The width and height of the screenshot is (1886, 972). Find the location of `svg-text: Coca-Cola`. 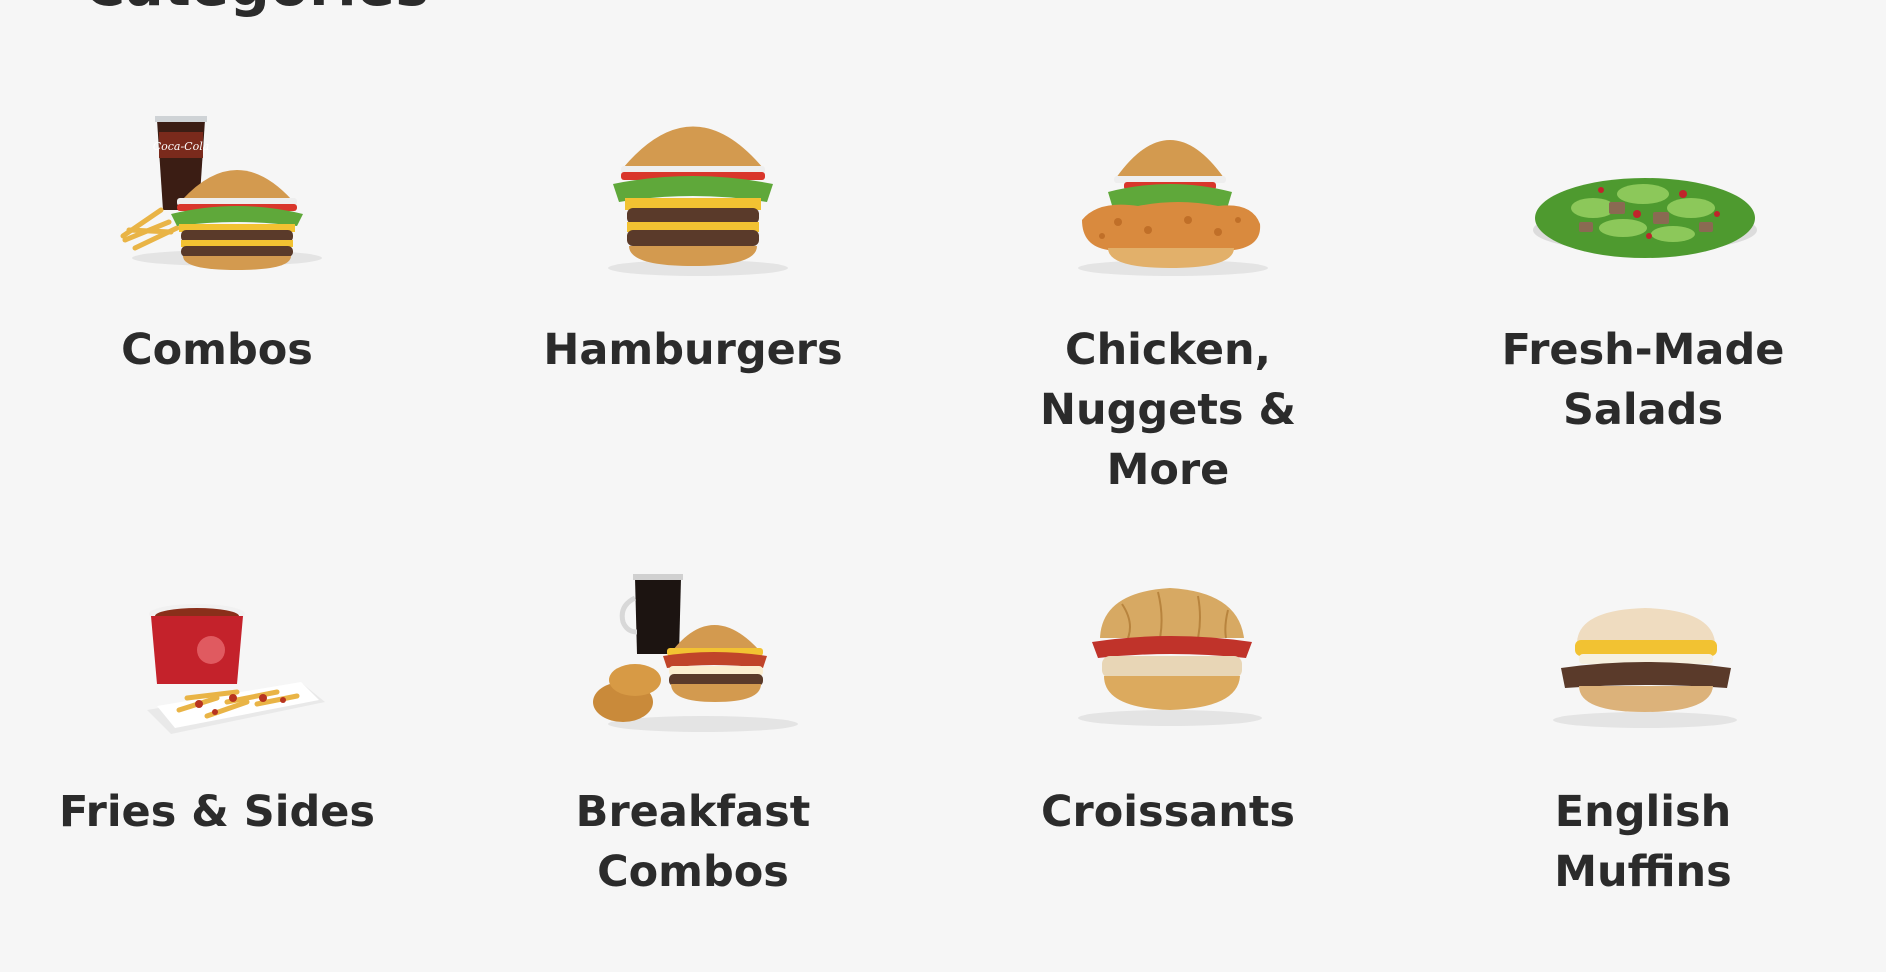

svg-text: Coca-Cola is located at coordinates (181, 146).